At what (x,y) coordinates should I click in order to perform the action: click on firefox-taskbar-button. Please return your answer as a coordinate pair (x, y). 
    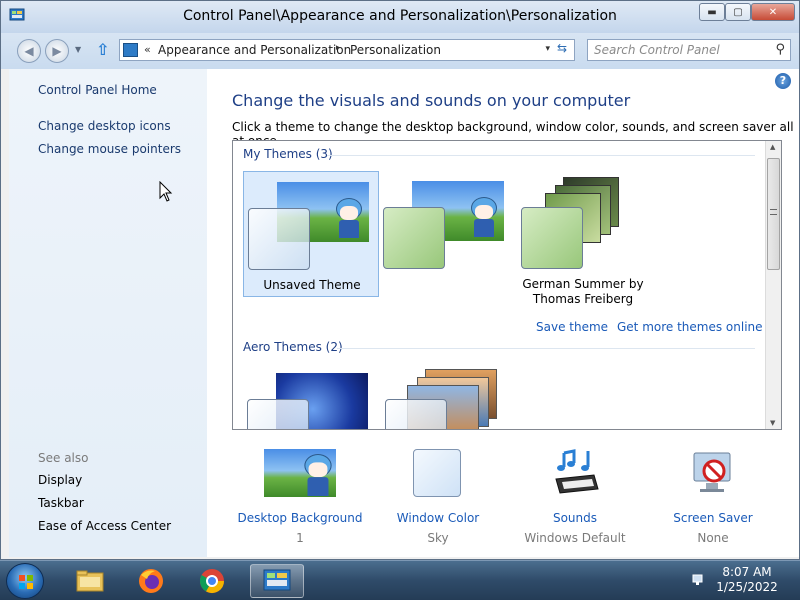
    Looking at the image, I should click on (151, 581).